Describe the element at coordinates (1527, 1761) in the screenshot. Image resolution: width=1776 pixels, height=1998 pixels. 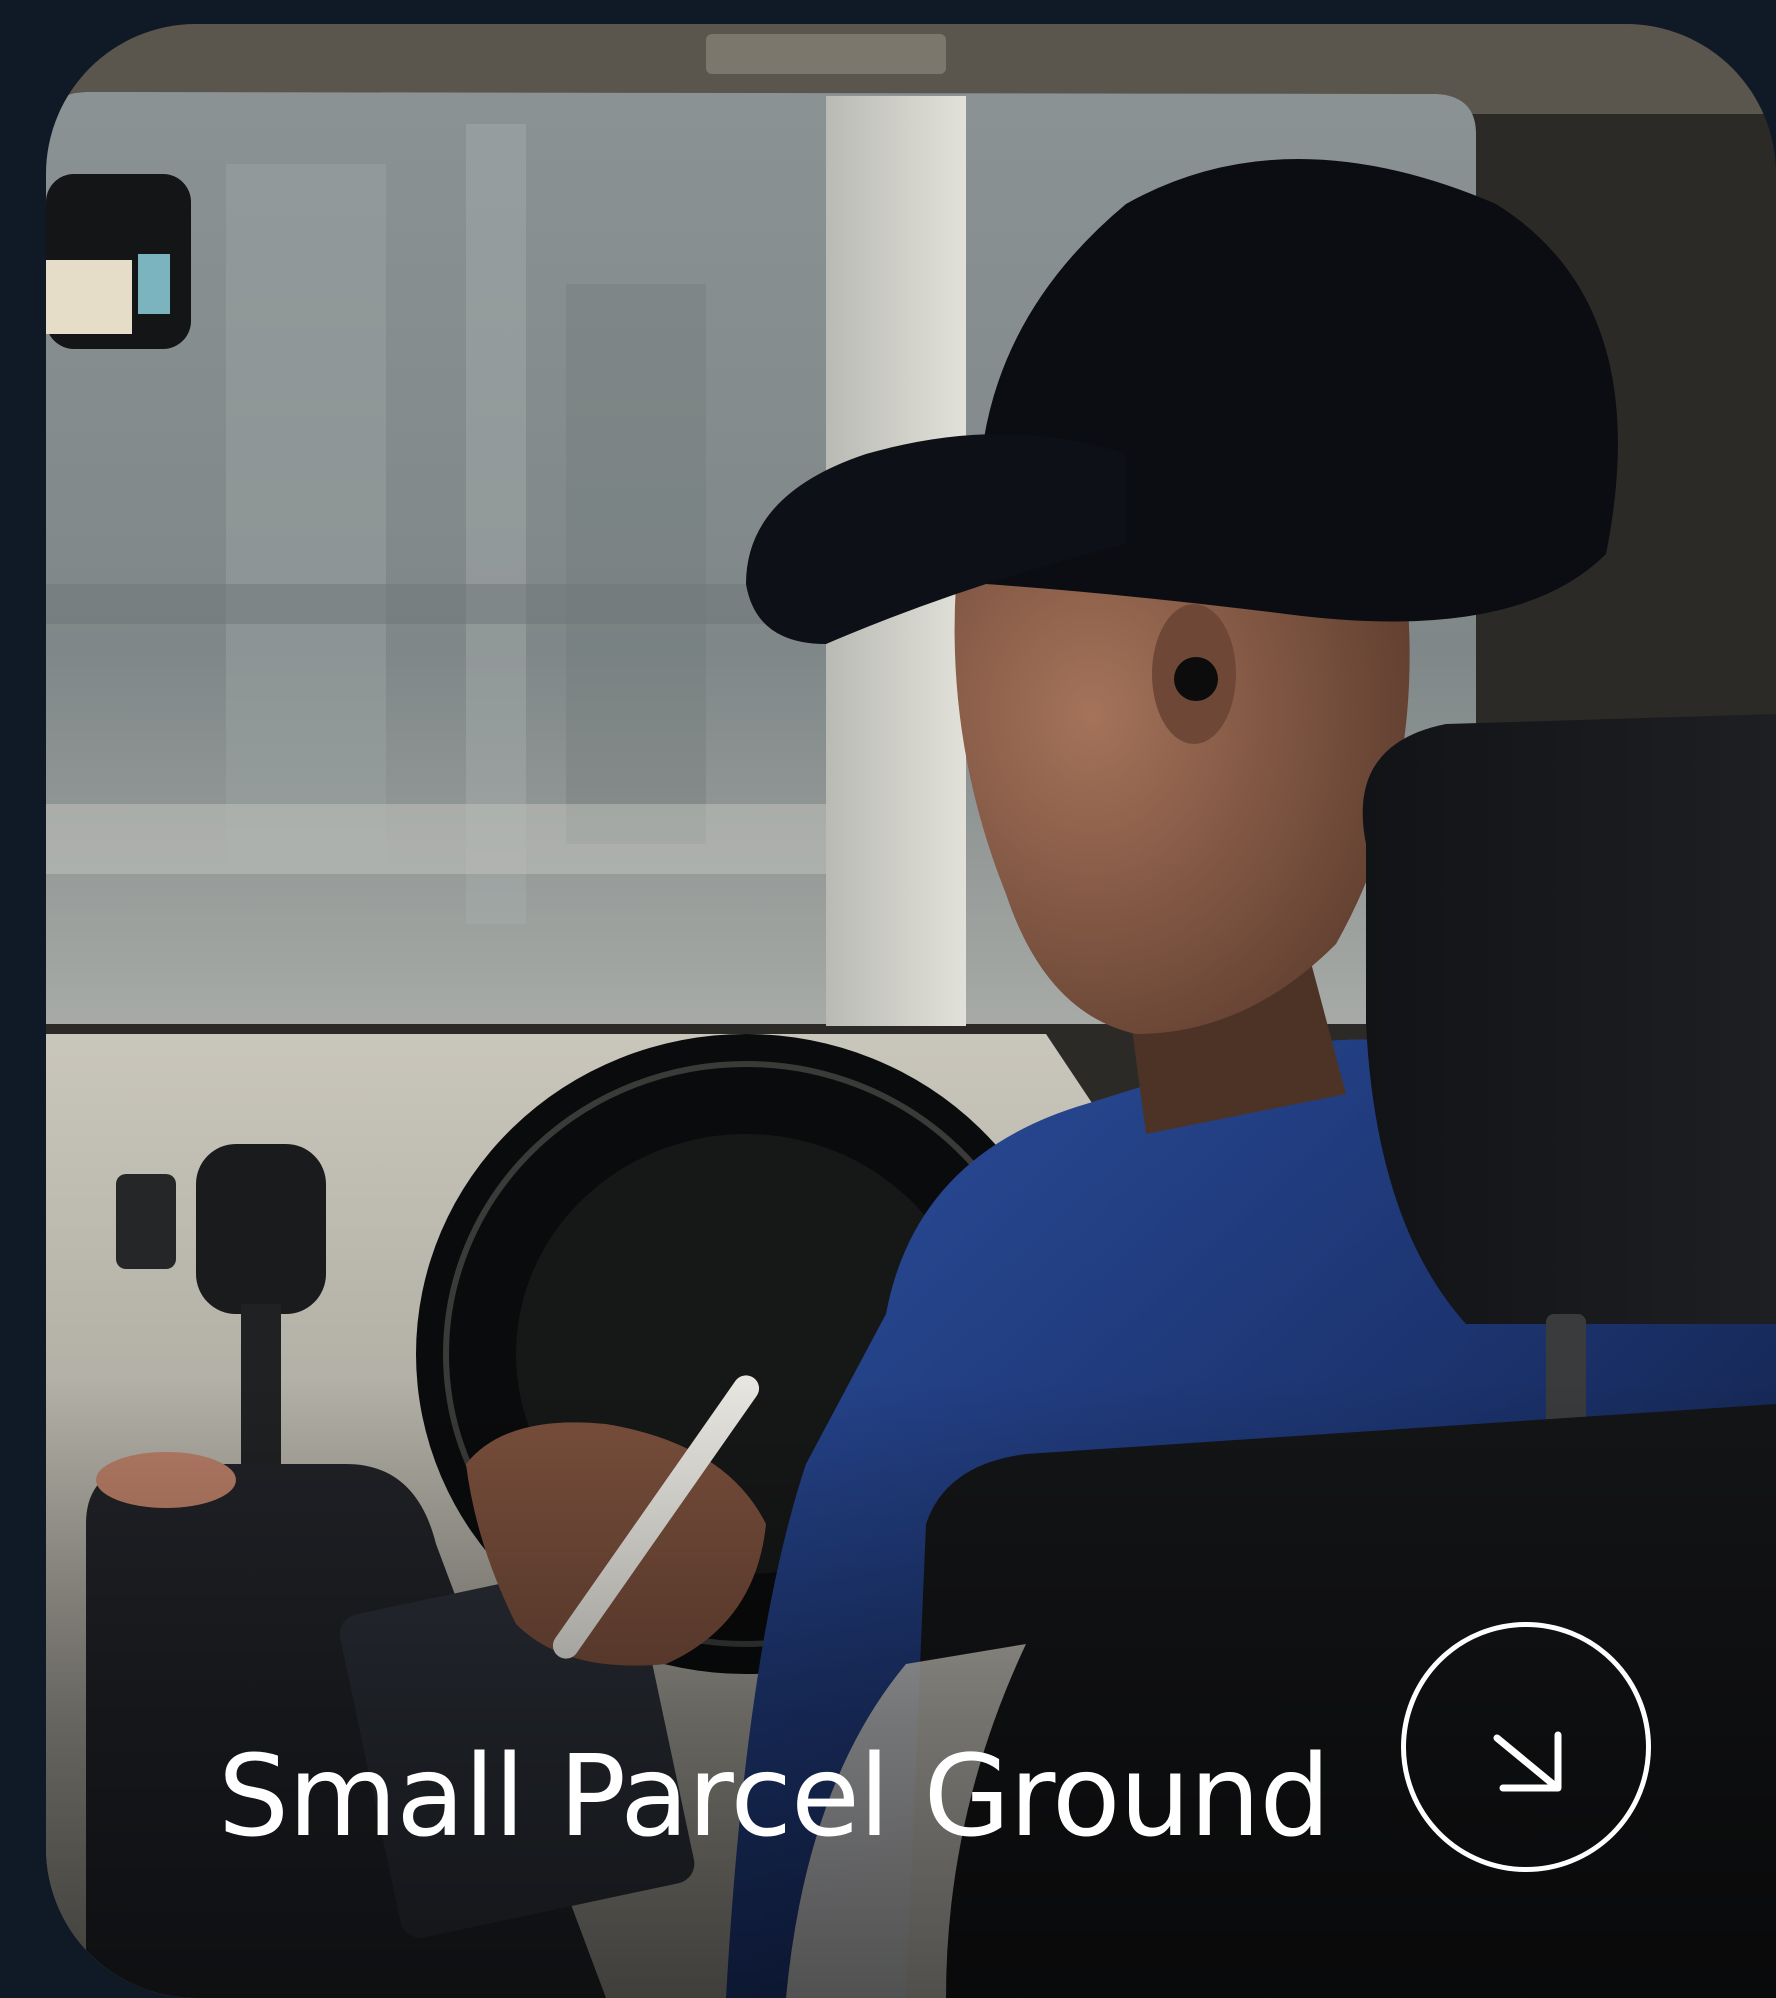
I see `arrow-down-right-icon` at that location.